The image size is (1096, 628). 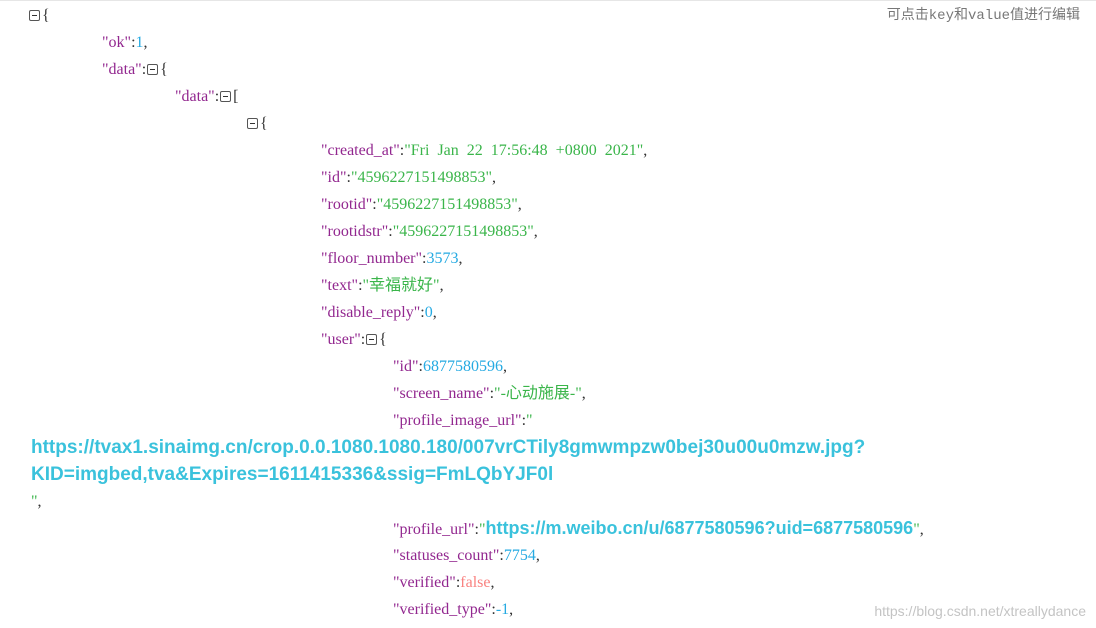 I want to click on json-value: 1, so click(x=140, y=42).